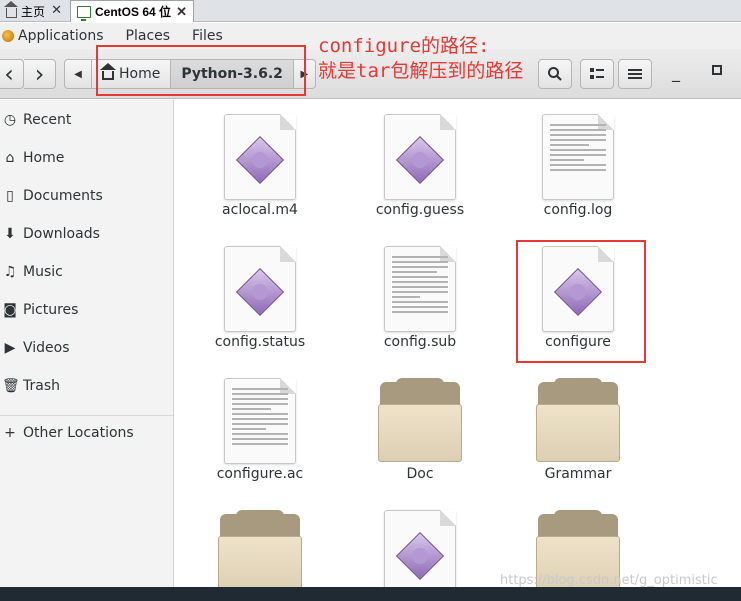 Image resolution: width=741 pixels, height=601 pixels. Describe the element at coordinates (86, 386) in the screenshot. I see `sidebar-item-trash: 🗑︎ Trash` at that location.